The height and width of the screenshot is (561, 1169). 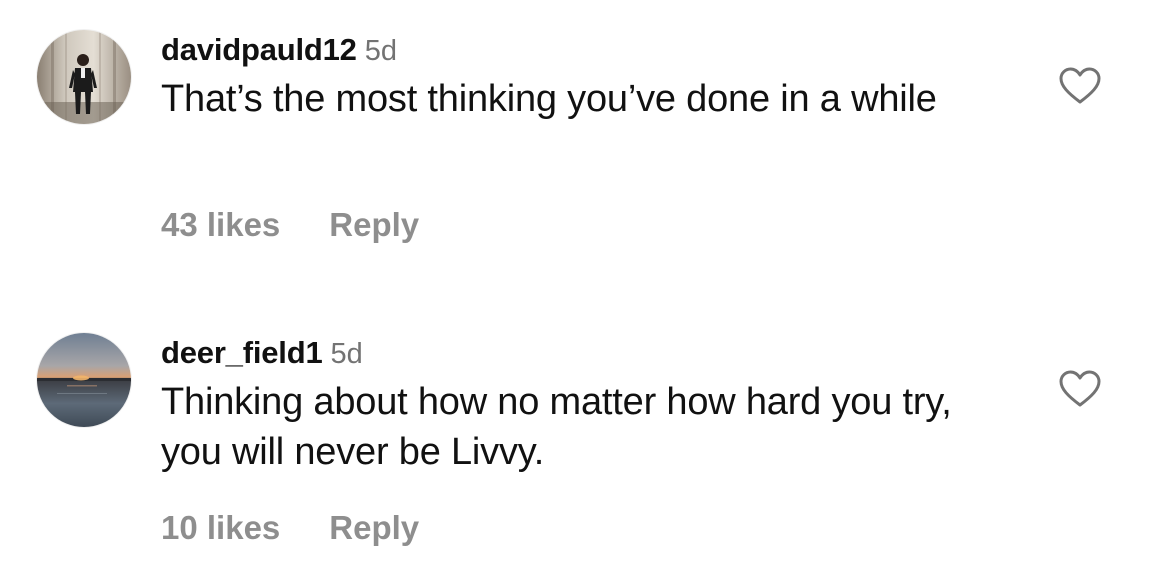 I want to click on likes-count: 43 likes, so click(x=220, y=225).